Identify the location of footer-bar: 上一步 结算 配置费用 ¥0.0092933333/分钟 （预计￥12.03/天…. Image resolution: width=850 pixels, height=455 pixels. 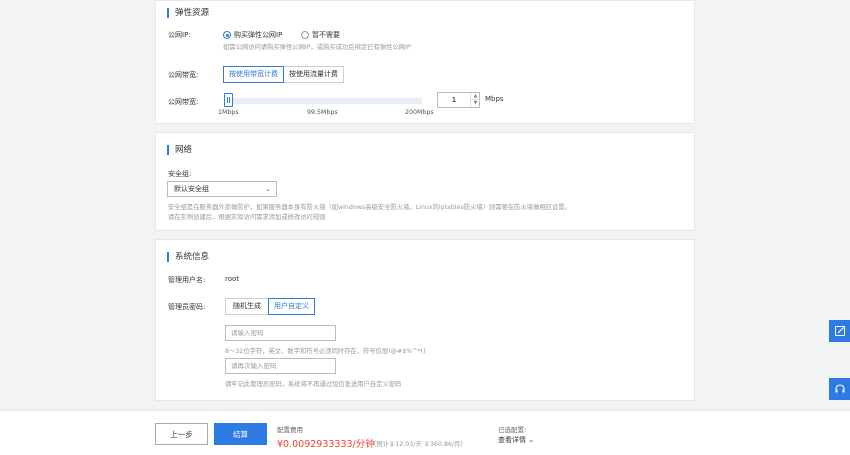
(425, 432).